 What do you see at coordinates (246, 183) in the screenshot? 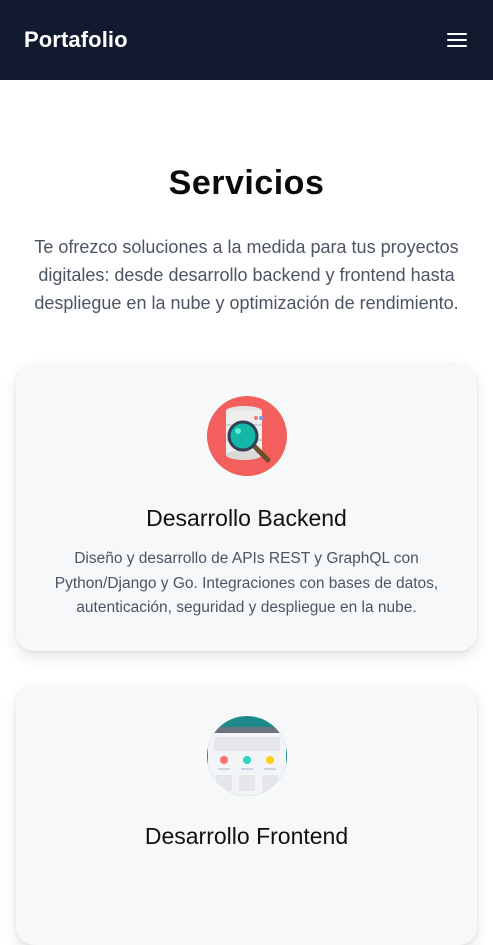
I see `section-title: Servicios` at bounding box center [246, 183].